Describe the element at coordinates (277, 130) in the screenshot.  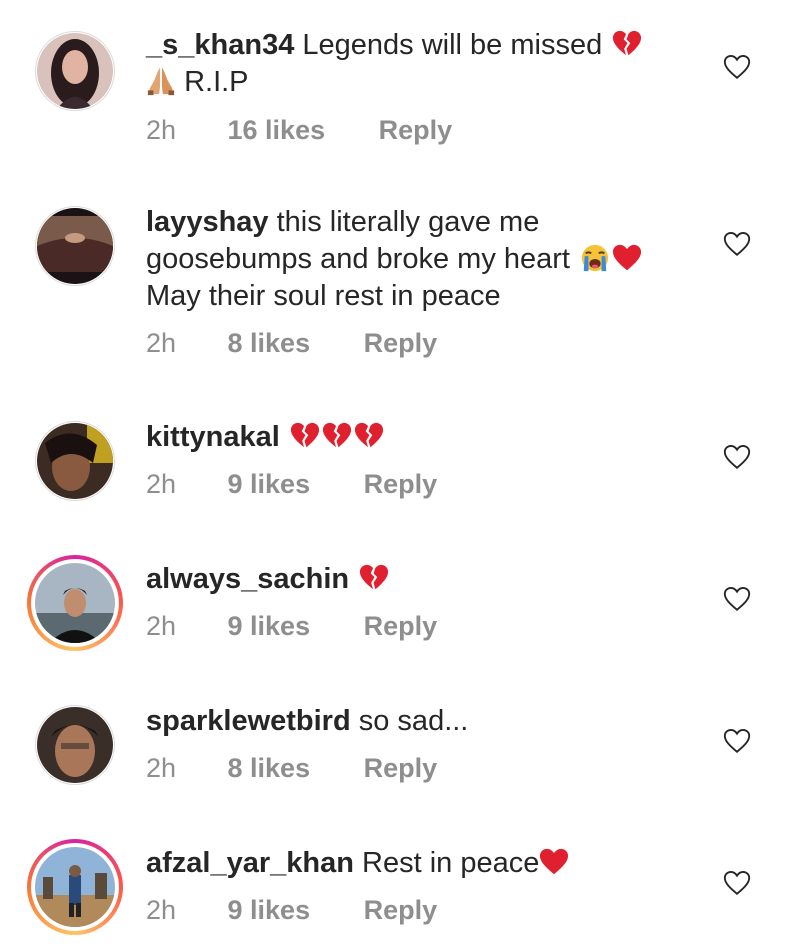
I see `likes-count: 16 likes` at that location.